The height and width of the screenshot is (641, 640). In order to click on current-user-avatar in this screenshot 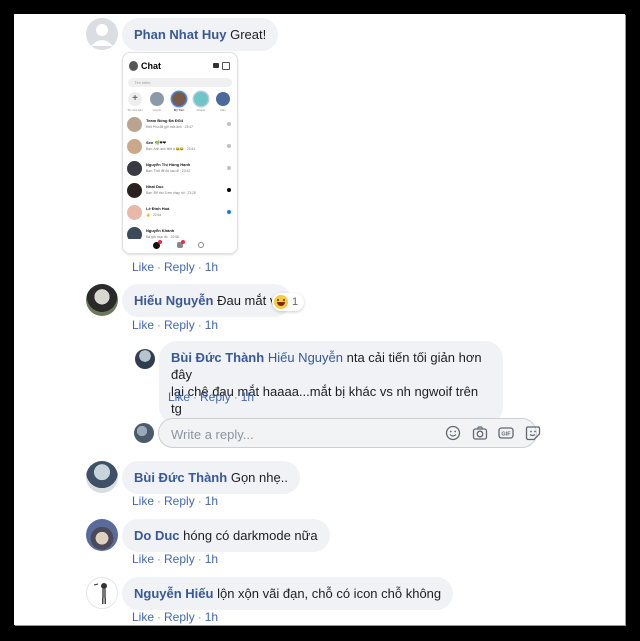, I will do `click(144, 433)`.